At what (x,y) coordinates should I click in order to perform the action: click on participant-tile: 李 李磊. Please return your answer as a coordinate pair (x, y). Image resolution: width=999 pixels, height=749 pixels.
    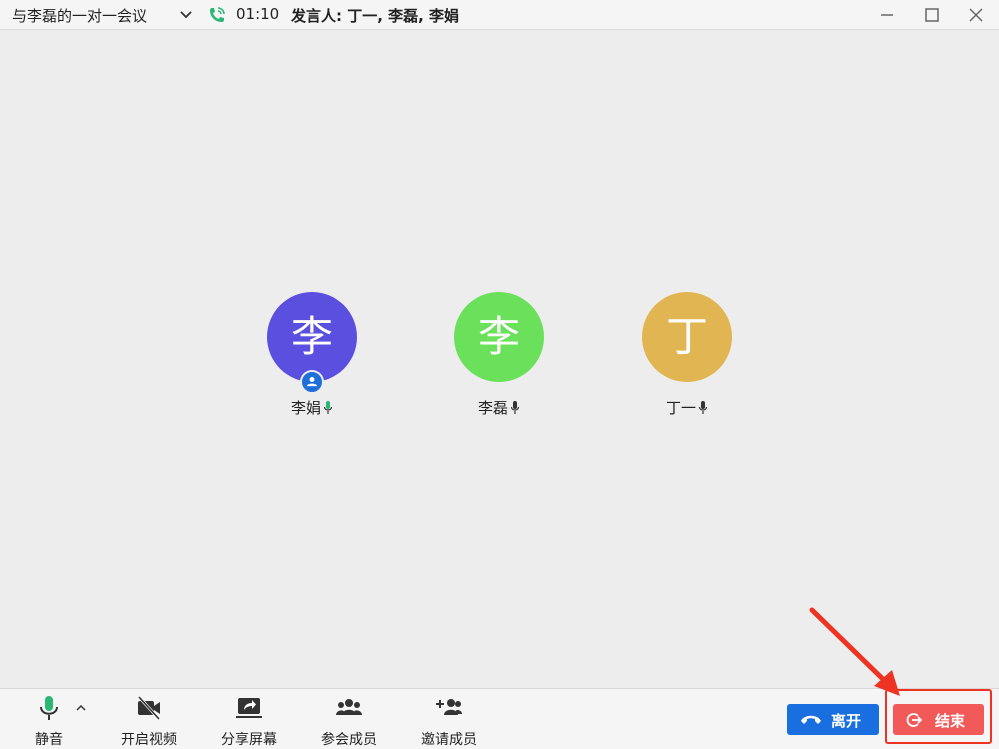
    Looking at the image, I should click on (499, 357).